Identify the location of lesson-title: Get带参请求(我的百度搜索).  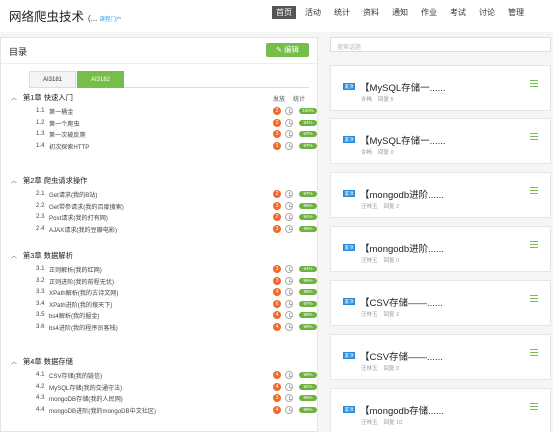
(86, 206).